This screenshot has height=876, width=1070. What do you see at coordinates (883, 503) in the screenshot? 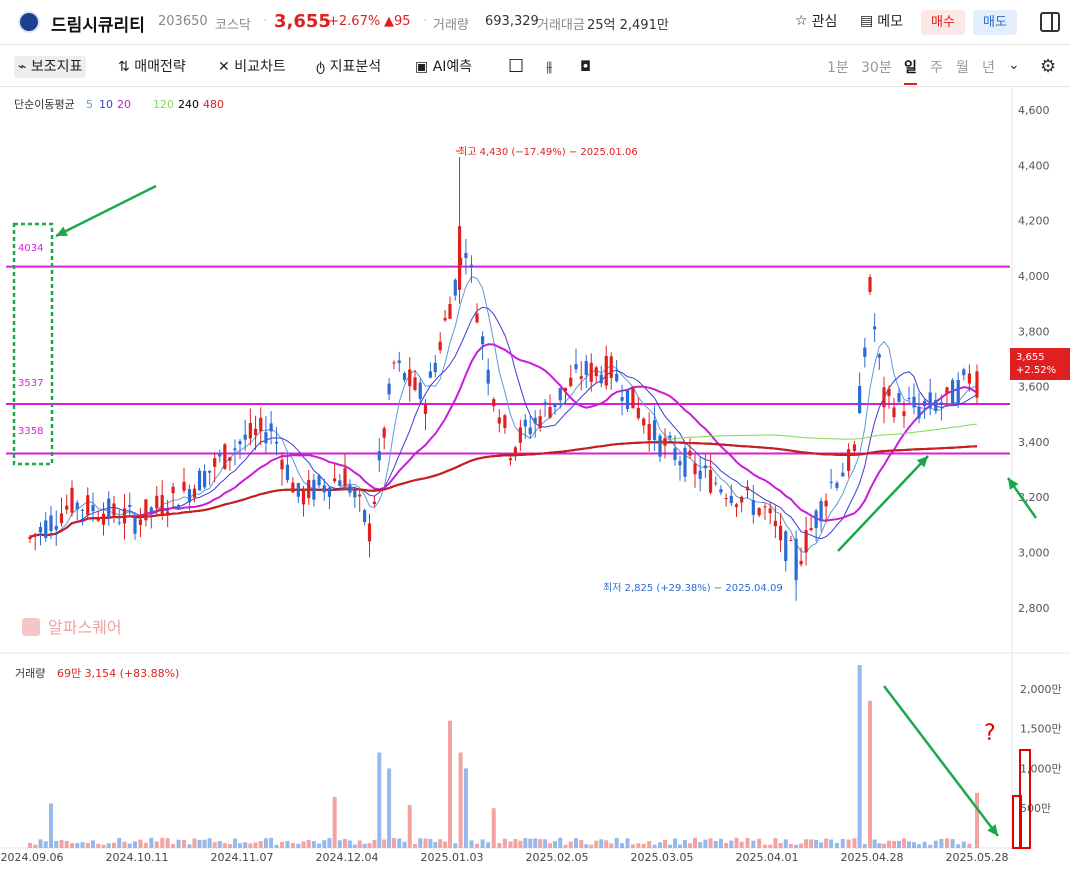
I see `green-arrow-support` at bounding box center [883, 503].